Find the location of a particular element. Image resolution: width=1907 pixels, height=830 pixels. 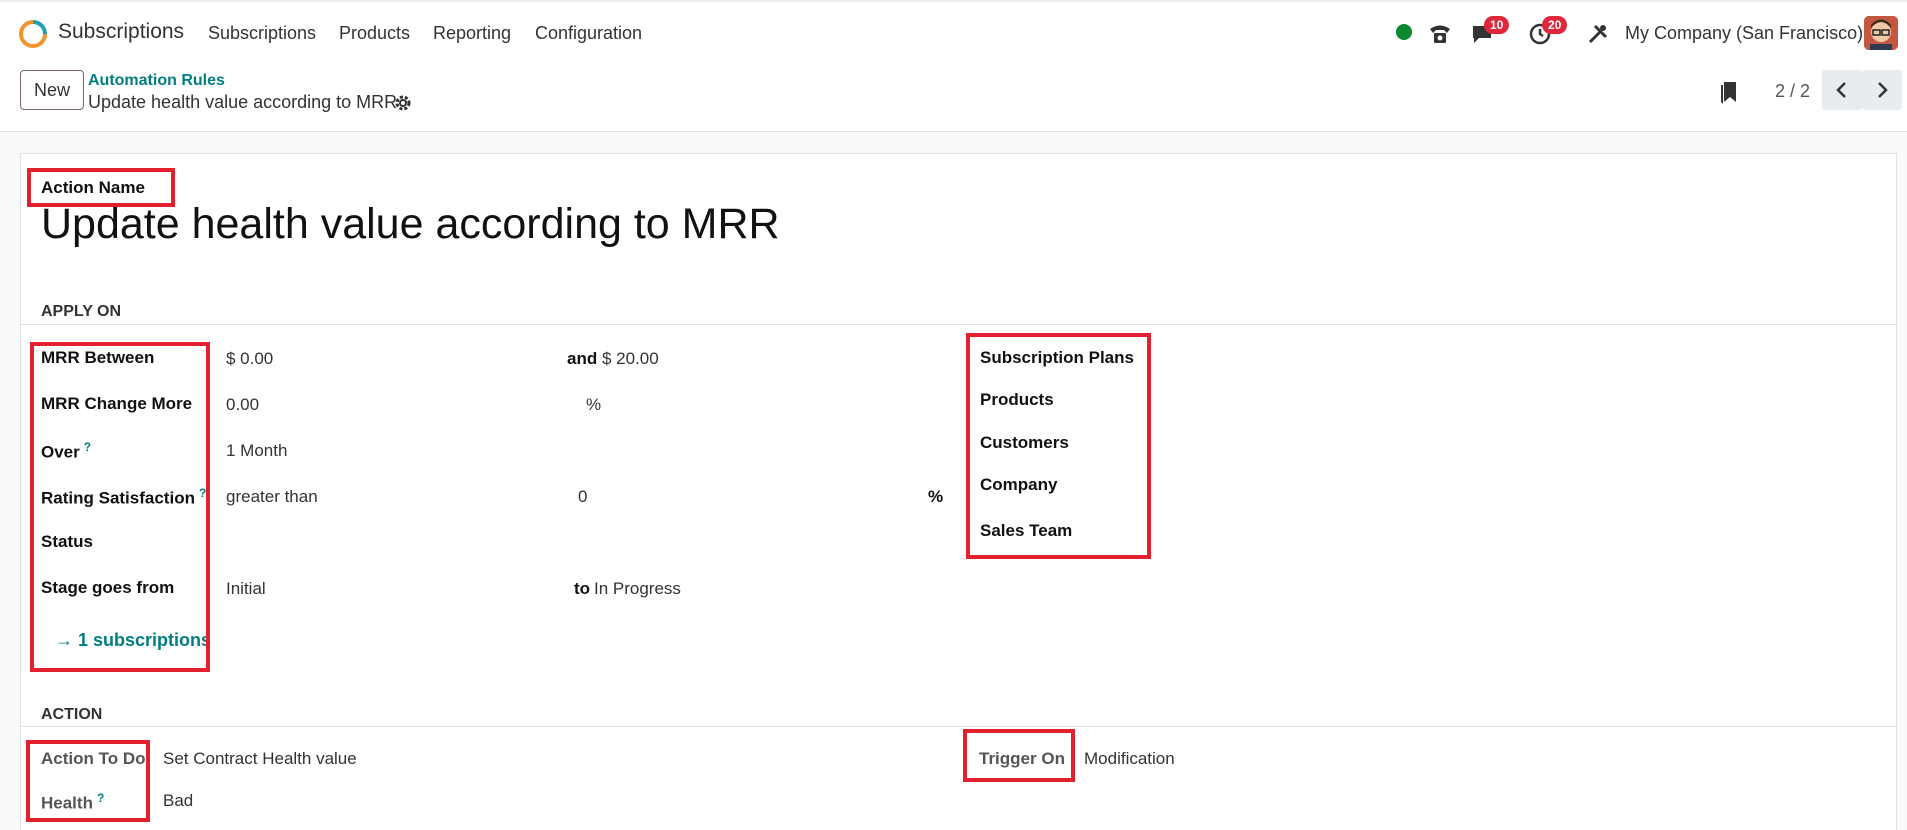

over-field: 1 Month is located at coordinates (256, 451).